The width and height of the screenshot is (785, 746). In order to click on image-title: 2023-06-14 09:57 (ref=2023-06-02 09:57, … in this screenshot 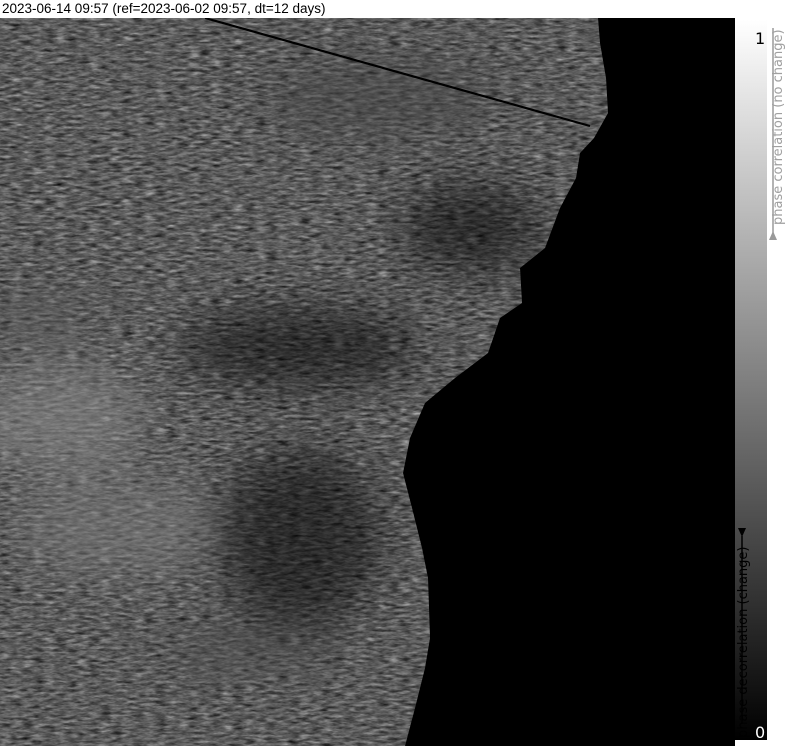, I will do `click(164, 8)`.